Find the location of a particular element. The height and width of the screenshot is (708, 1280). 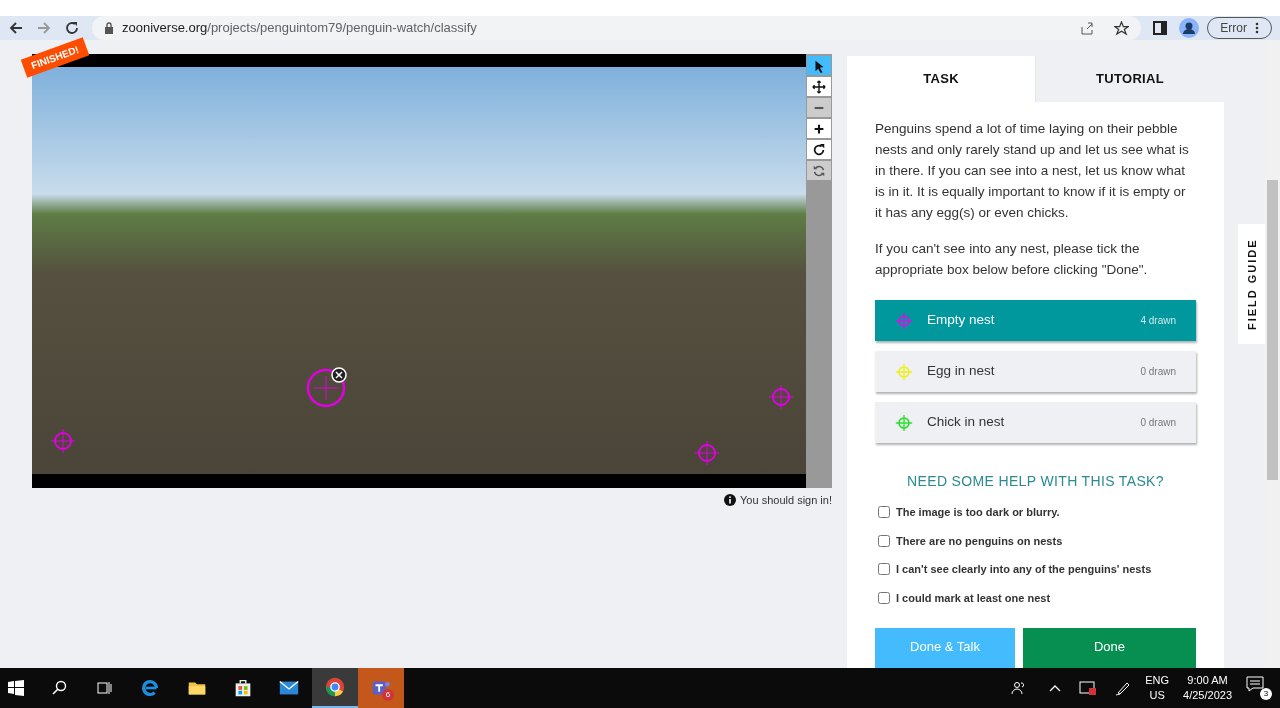

checkbox-label: I can't see clearly into any of the penguins' nests is located at coordinates (1024, 569).